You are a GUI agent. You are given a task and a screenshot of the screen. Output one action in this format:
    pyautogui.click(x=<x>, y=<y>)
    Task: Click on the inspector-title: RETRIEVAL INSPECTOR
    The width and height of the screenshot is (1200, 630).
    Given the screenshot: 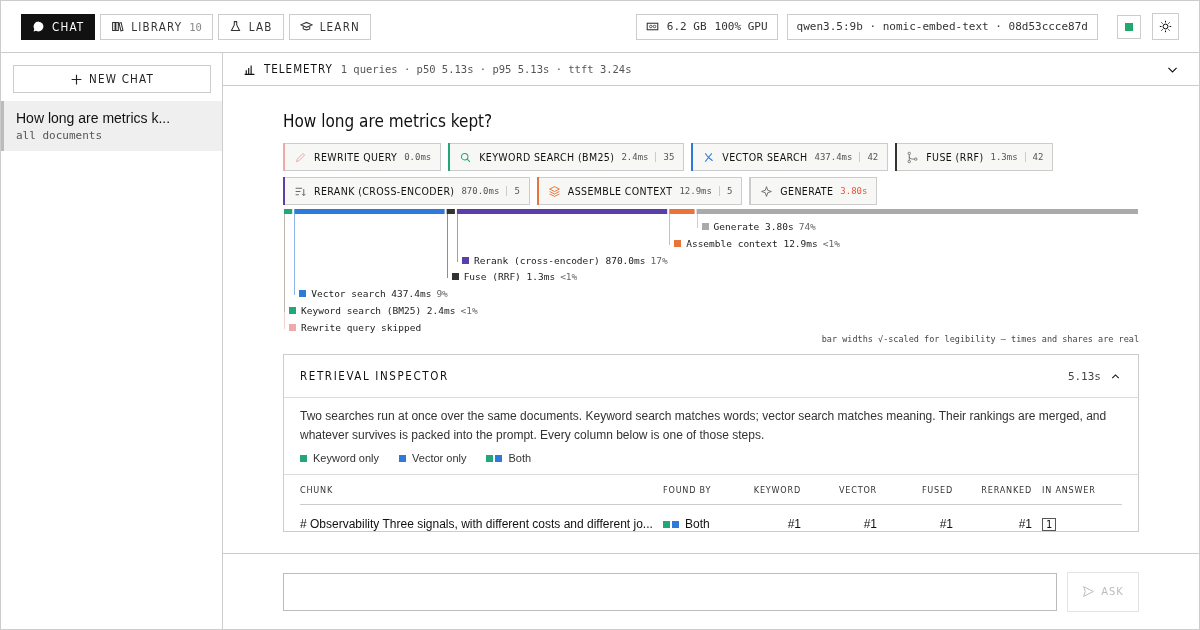 What is the action you would take?
    pyautogui.click(x=375, y=376)
    